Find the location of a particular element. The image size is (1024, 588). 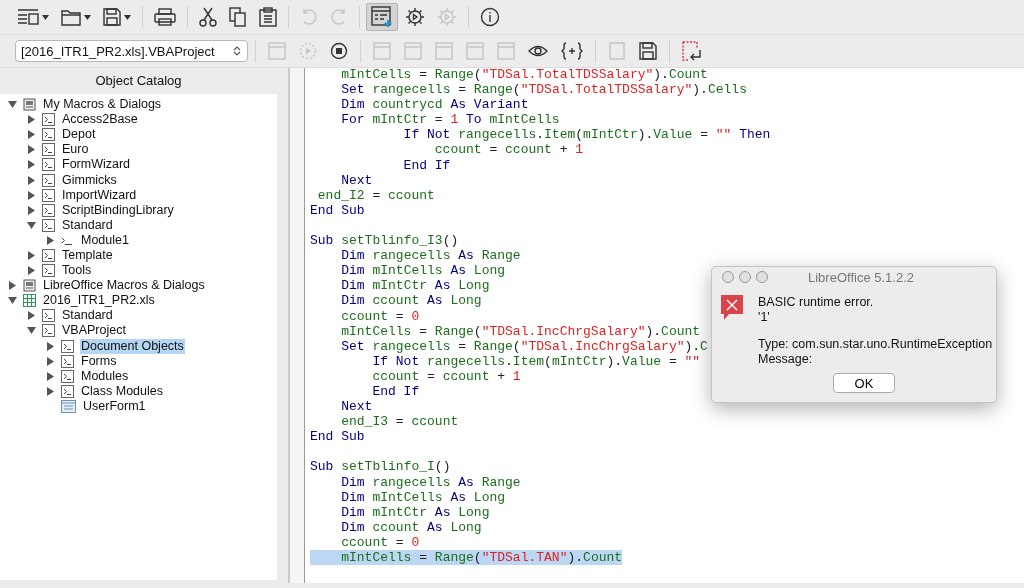

library-dropdown: [2016_ITR1_PR2.xls].VBAProject is located at coordinates (131, 51).